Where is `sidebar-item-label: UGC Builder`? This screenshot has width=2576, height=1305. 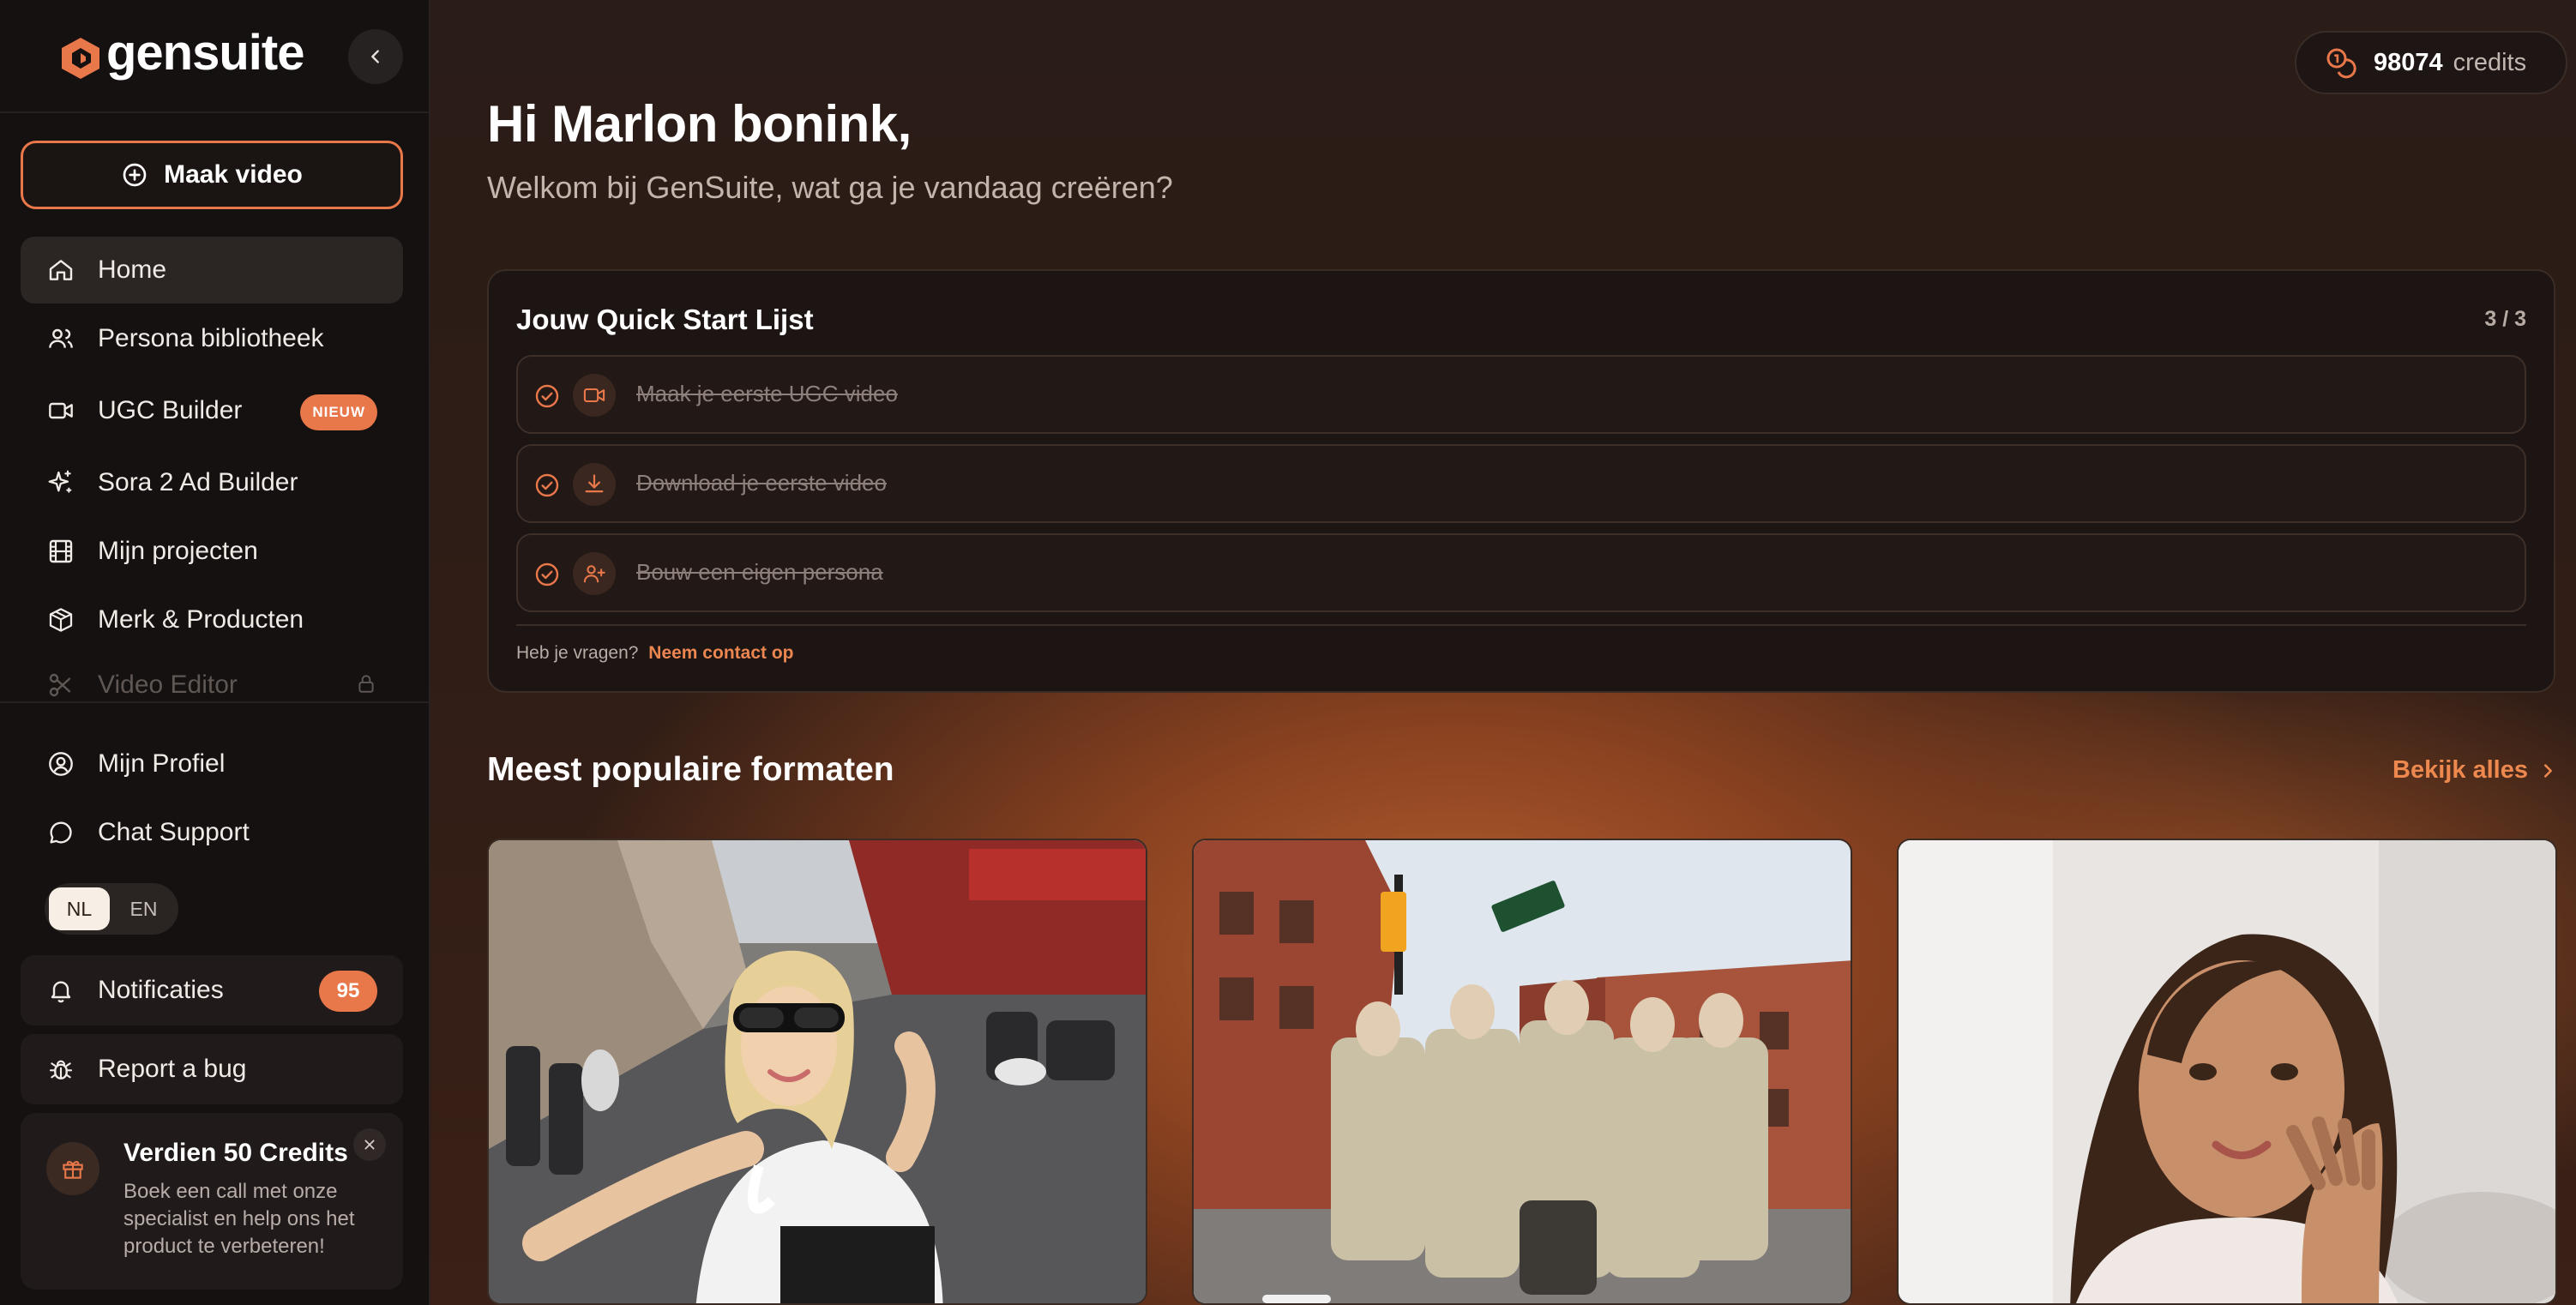 sidebar-item-label: UGC Builder is located at coordinates (170, 410).